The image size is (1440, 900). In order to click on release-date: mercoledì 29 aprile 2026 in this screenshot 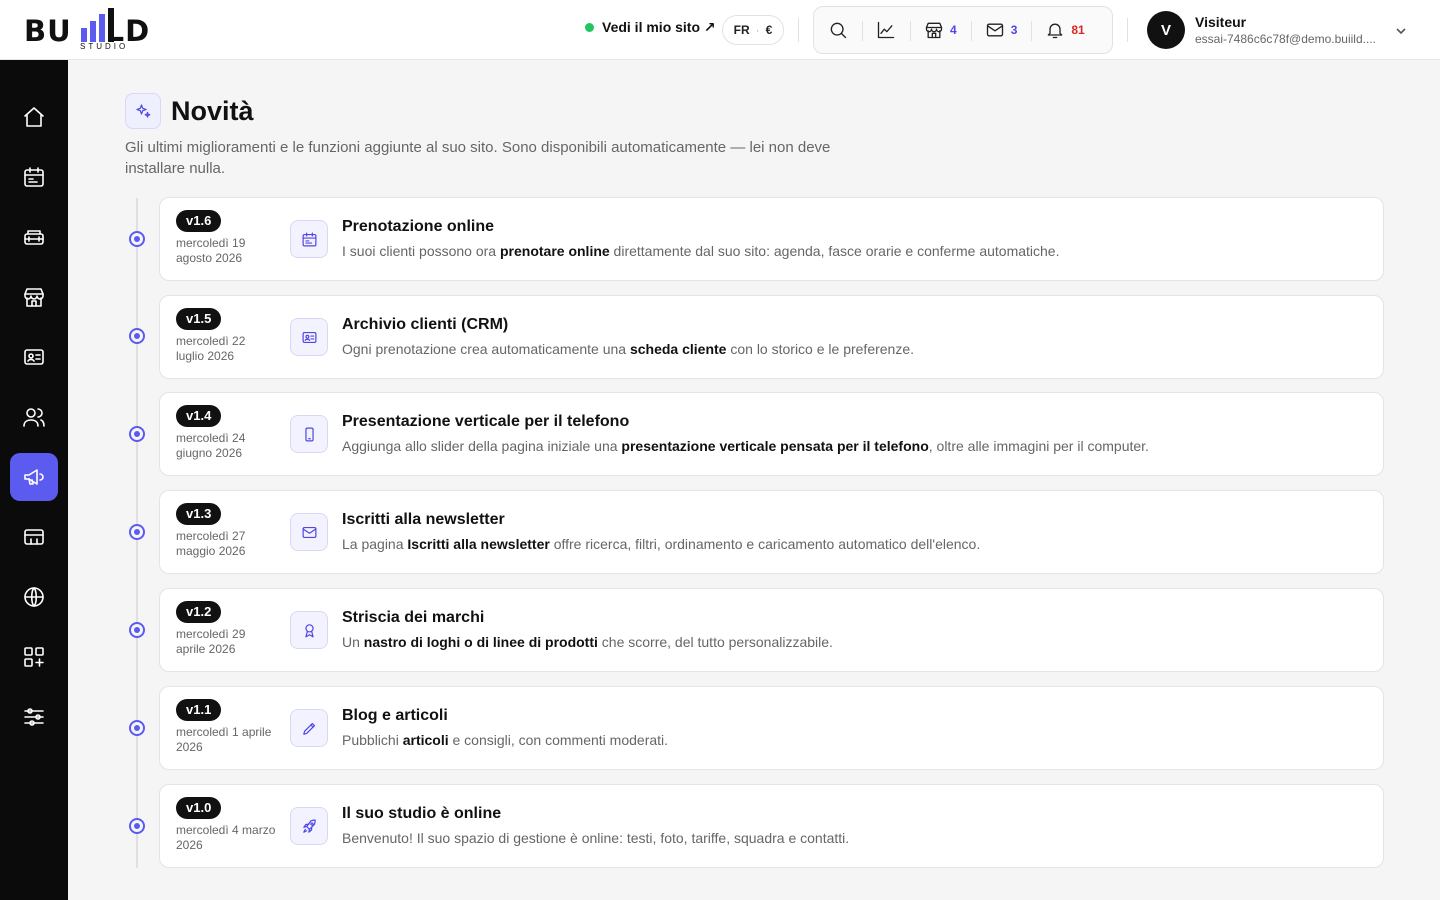, I will do `click(211, 641)`.